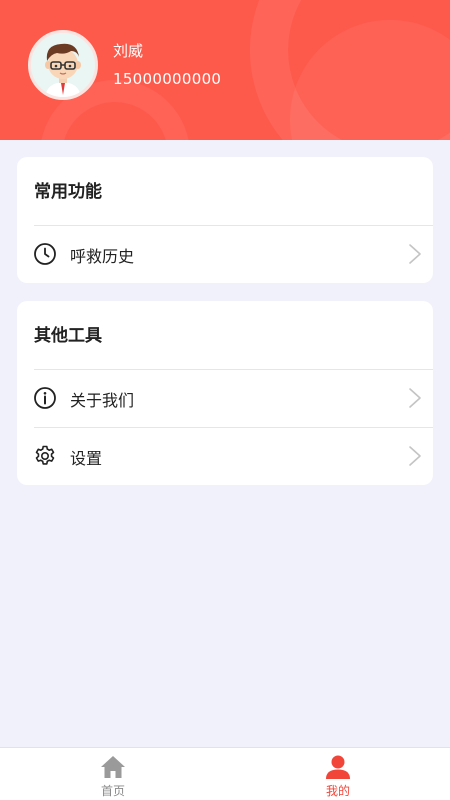  What do you see at coordinates (128, 51) in the screenshot?
I see `user-name: 刘威` at bounding box center [128, 51].